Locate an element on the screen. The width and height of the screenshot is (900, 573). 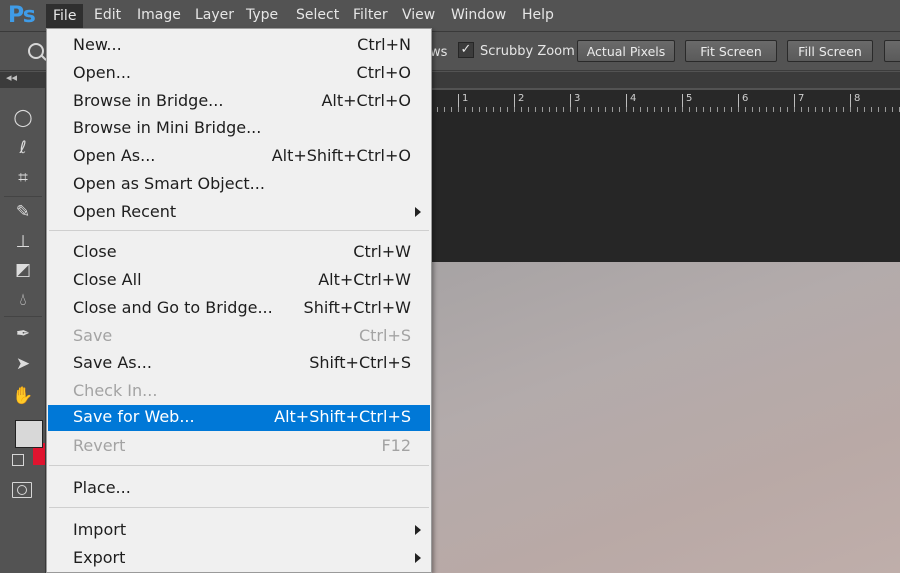
ruler-label: 8 is located at coordinates (857, 98).